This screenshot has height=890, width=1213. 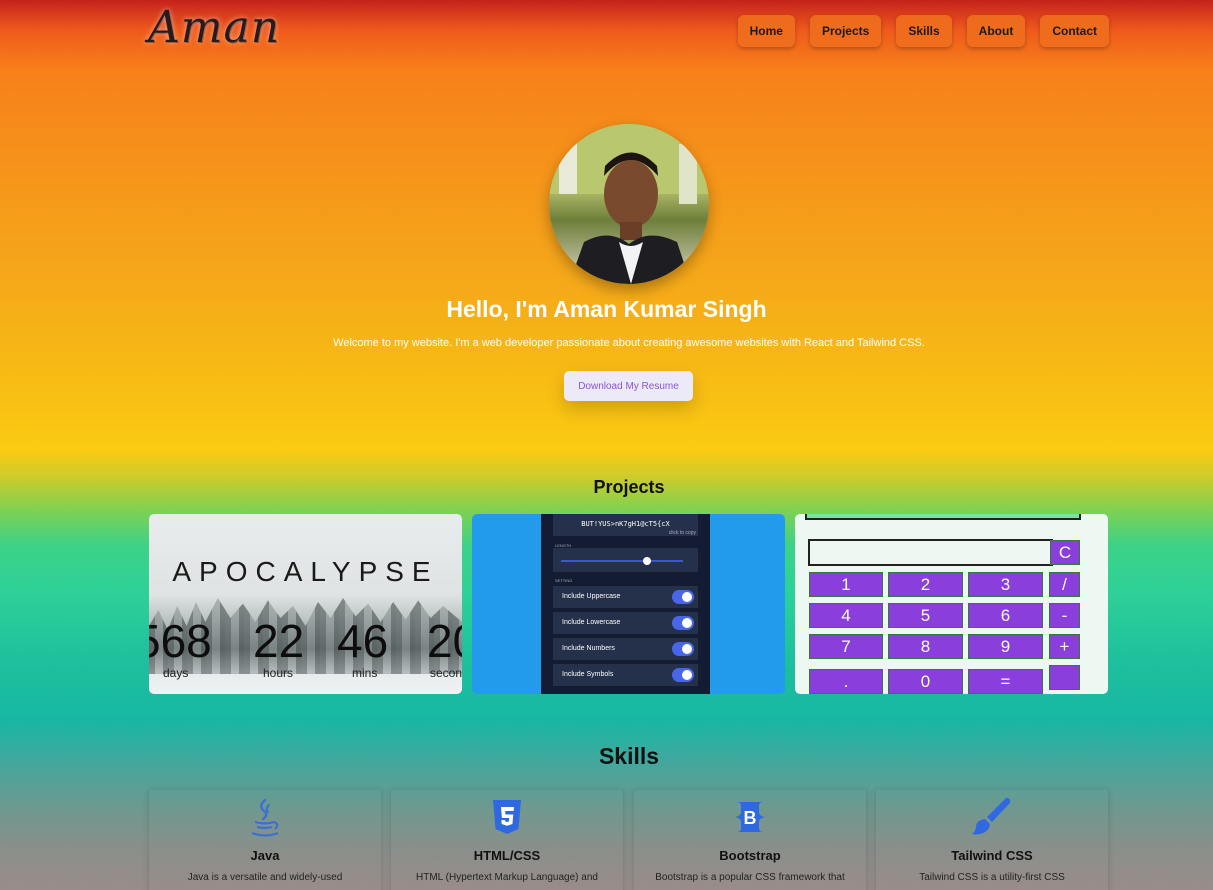 I want to click on html5-icon, so click(x=507, y=817).